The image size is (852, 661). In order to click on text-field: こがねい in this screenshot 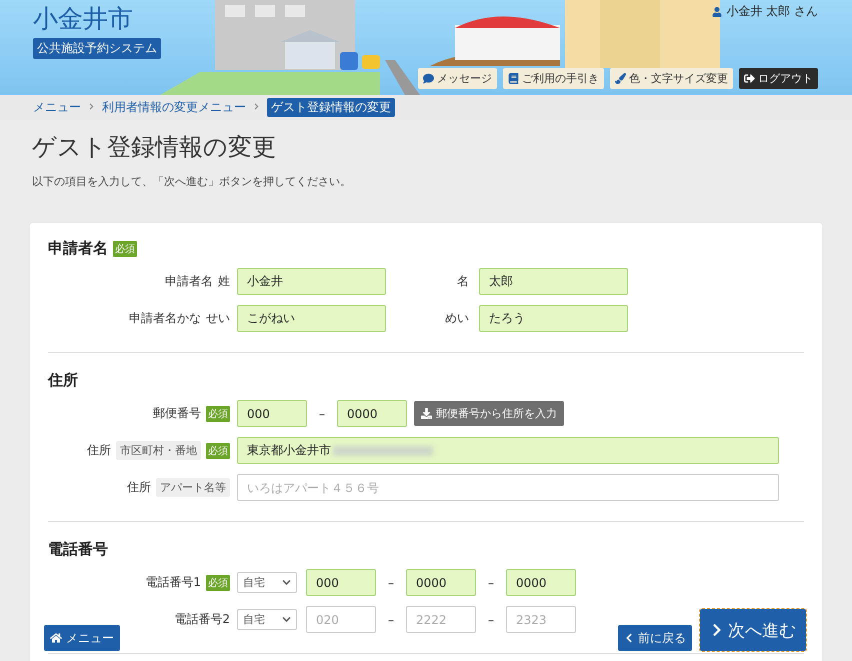, I will do `click(311, 318)`.